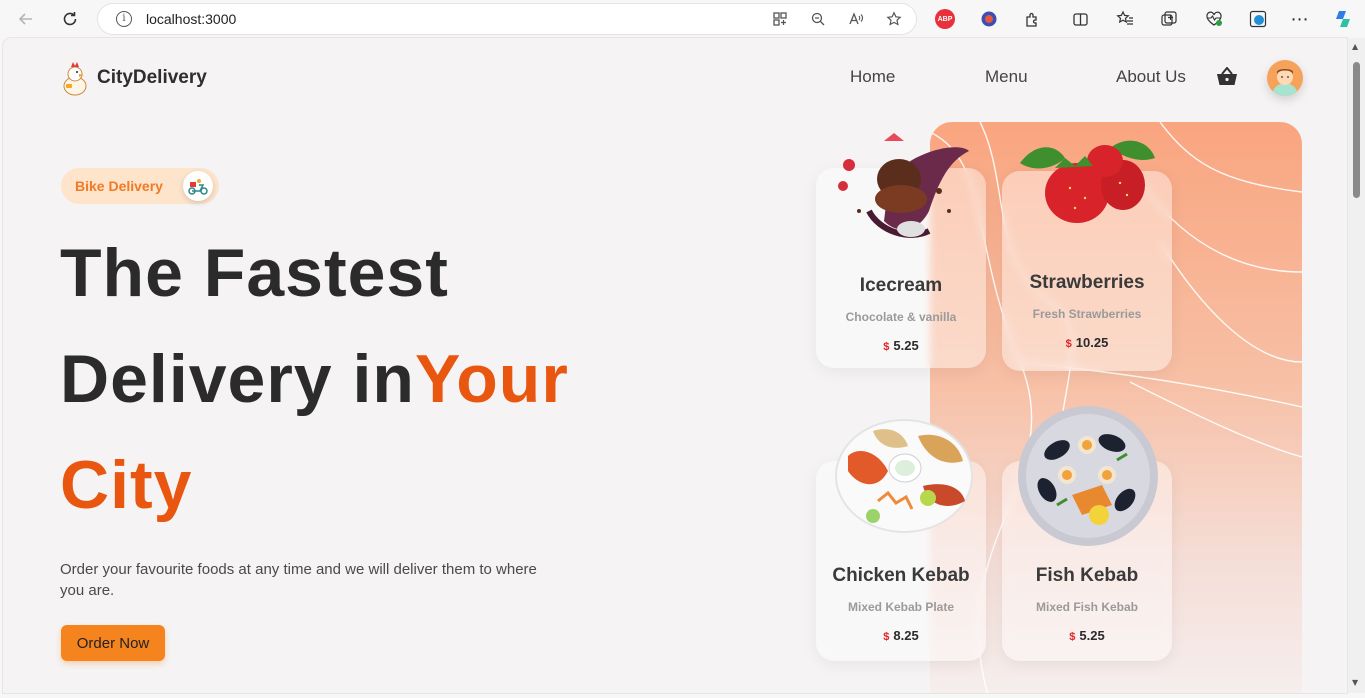 The width and height of the screenshot is (1365, 698). Describe the element at coordinates (1227, 76) in the screenshot. I see `shopping-basket-icon` at that location.